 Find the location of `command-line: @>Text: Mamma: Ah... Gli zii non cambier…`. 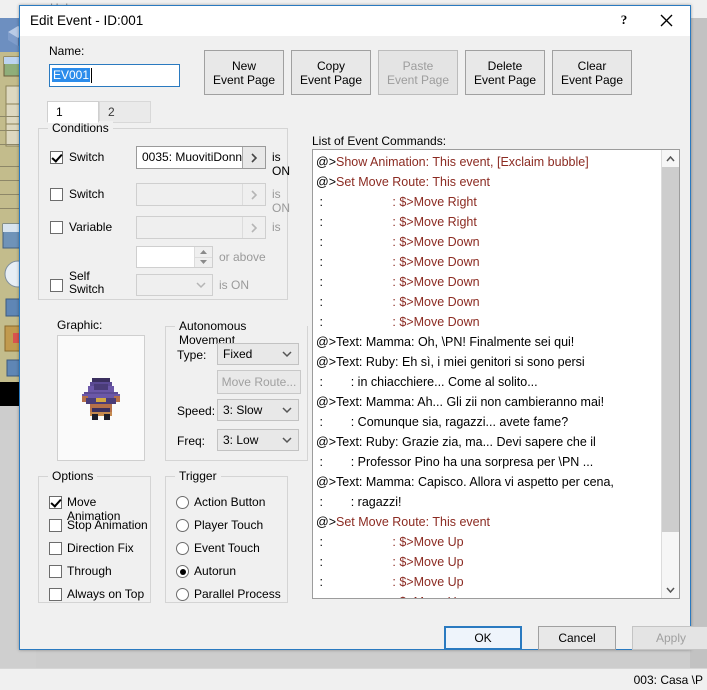

command-line: @>Text: Mamma: Ah... Gli zii non cambier… is located at coordinates (488, 402).